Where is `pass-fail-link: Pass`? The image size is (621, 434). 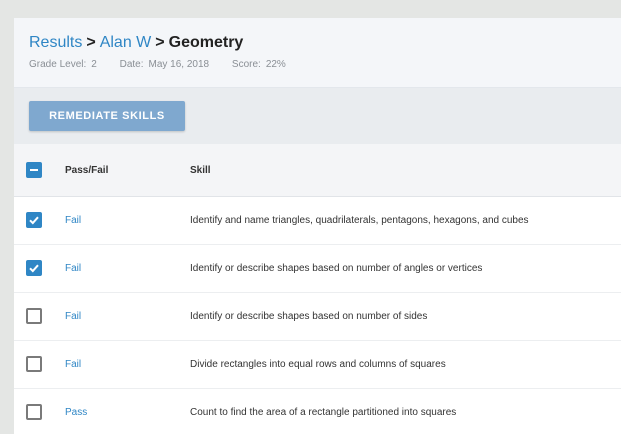 pass-fail-link: Pass is located at coordinates (76, 412).